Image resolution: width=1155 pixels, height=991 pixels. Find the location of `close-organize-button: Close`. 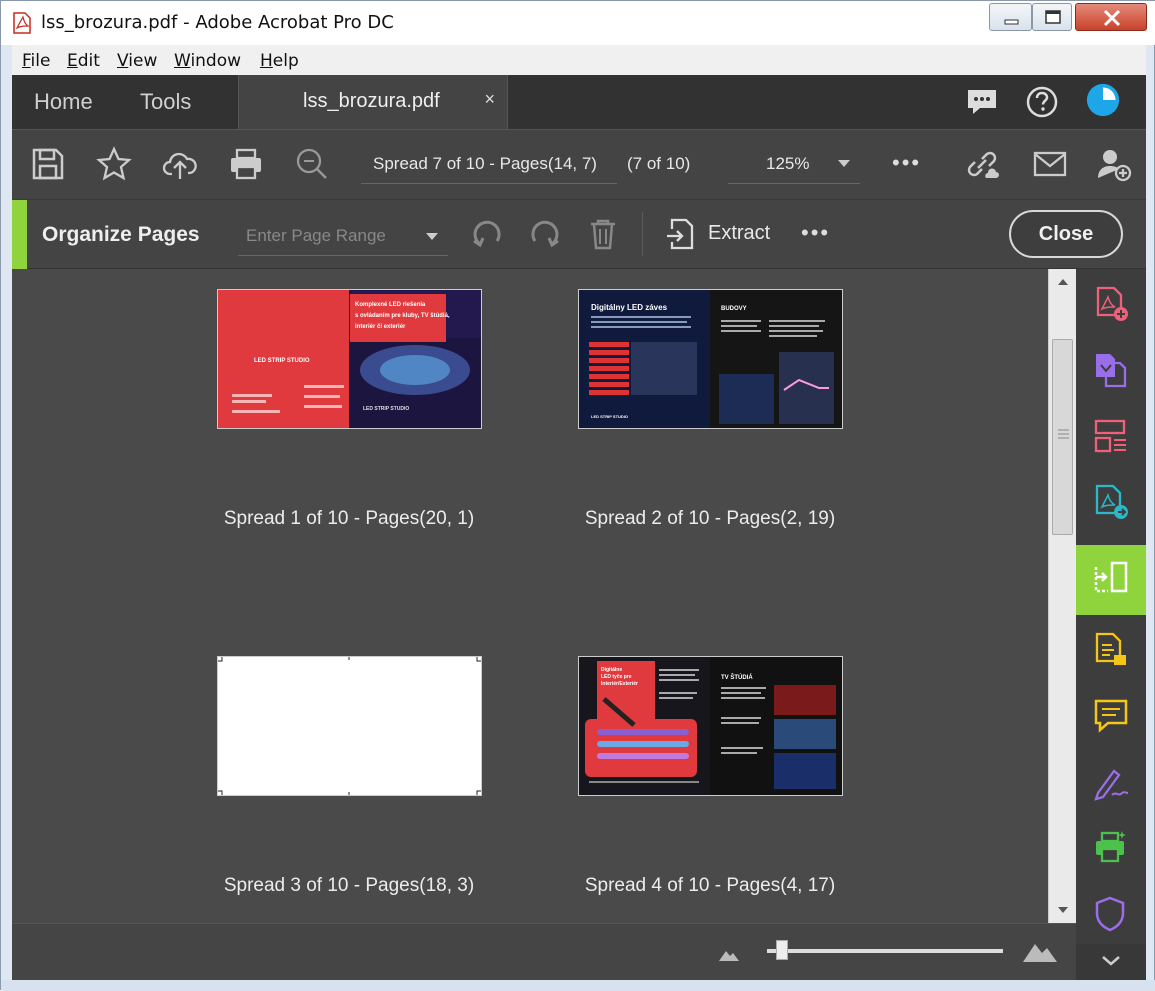

close-organize-button: Close is located at coordinates (1066, 234).